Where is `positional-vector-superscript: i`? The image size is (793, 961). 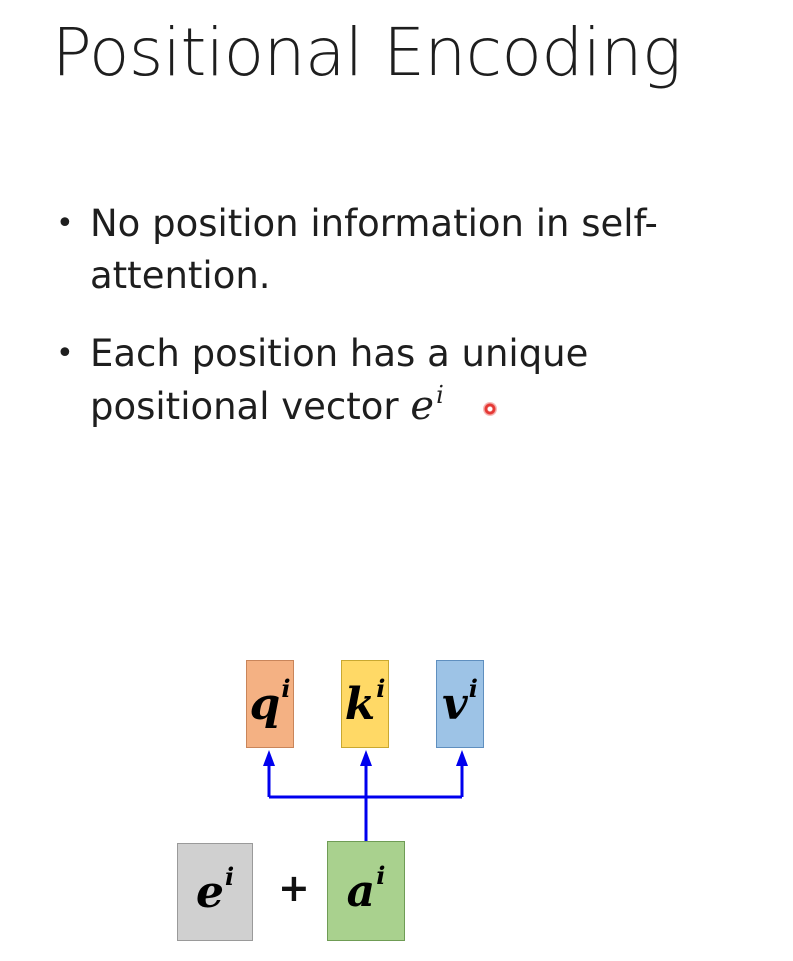
positional-vector-superscript: i is located at coordinates (440, 395).